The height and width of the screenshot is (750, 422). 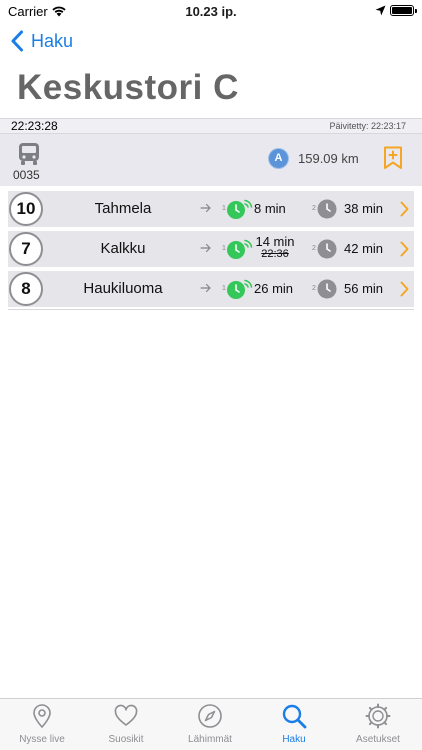 I want to click on heart-icon, so click(x=126, y=715).